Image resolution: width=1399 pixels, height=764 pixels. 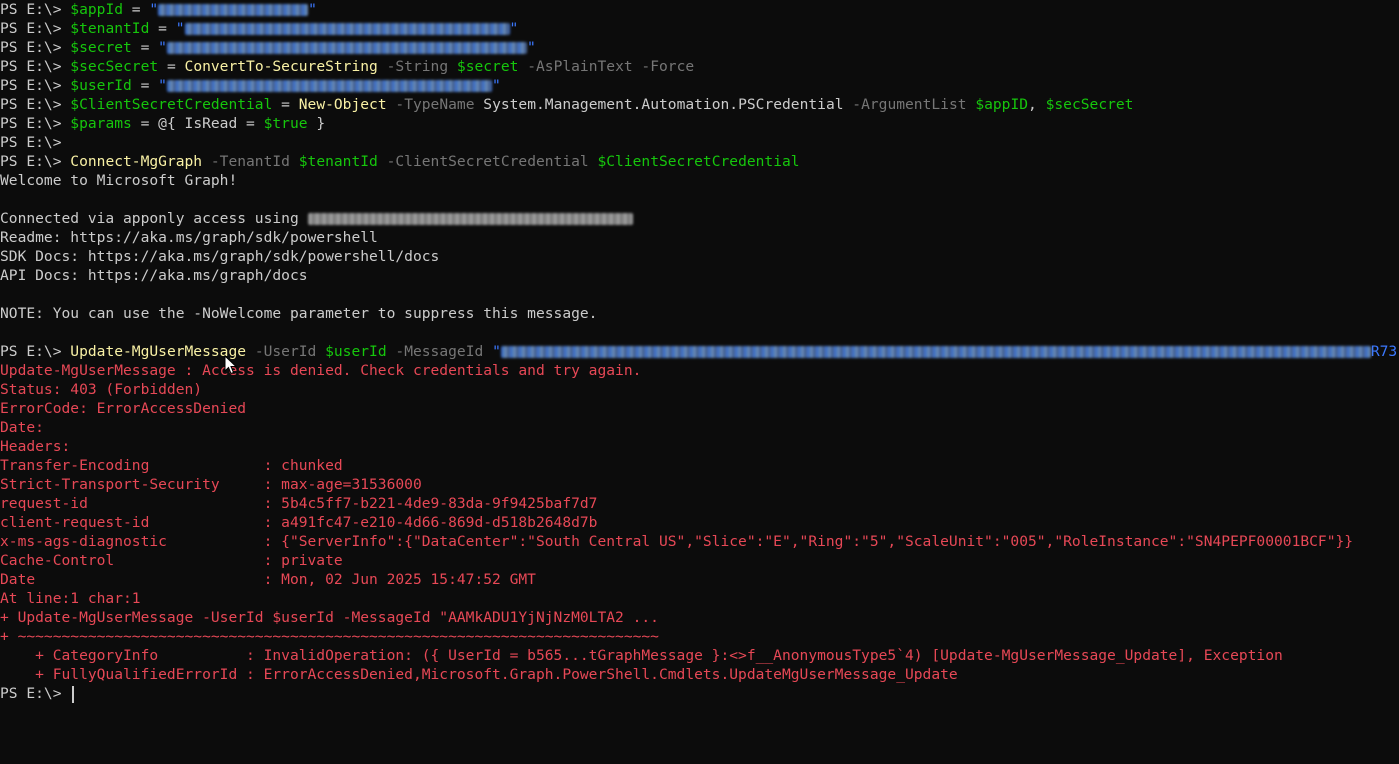 What do you see at coordinates (699, 47) in the screenshot?
I see `terminal-line-cmd: PS E:\> $secret = " "` at bounding box center [699, 47].